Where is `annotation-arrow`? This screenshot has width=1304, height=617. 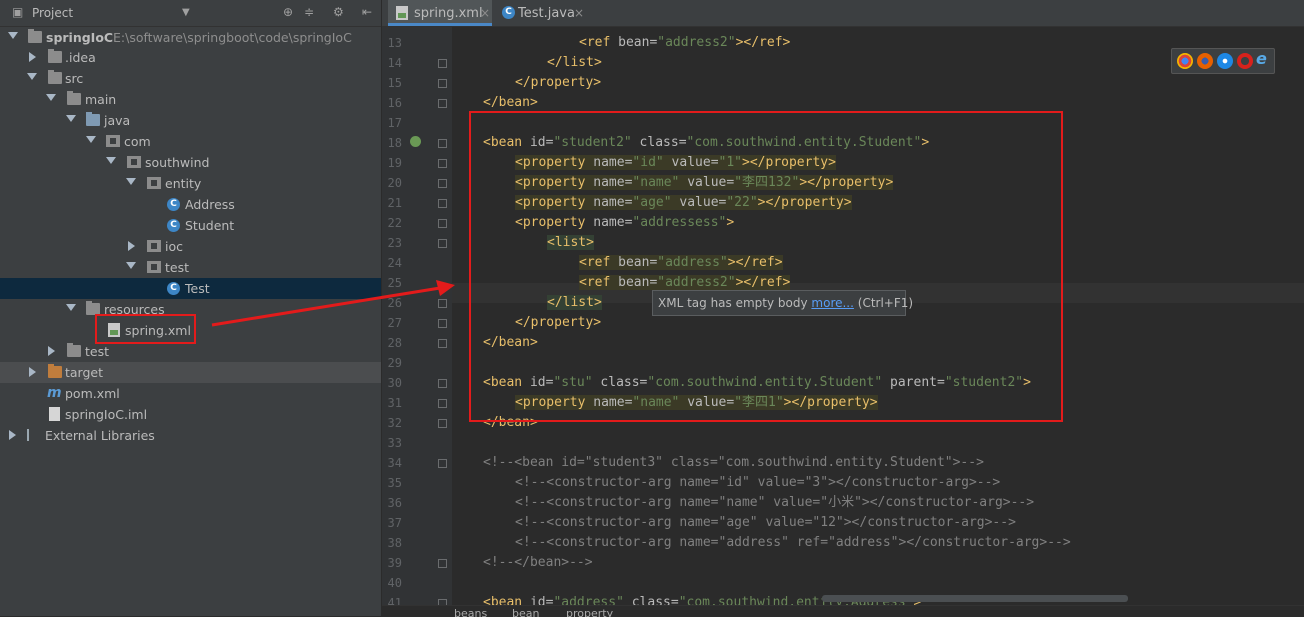
annotation-arrow is located at coordinates (333, 303).